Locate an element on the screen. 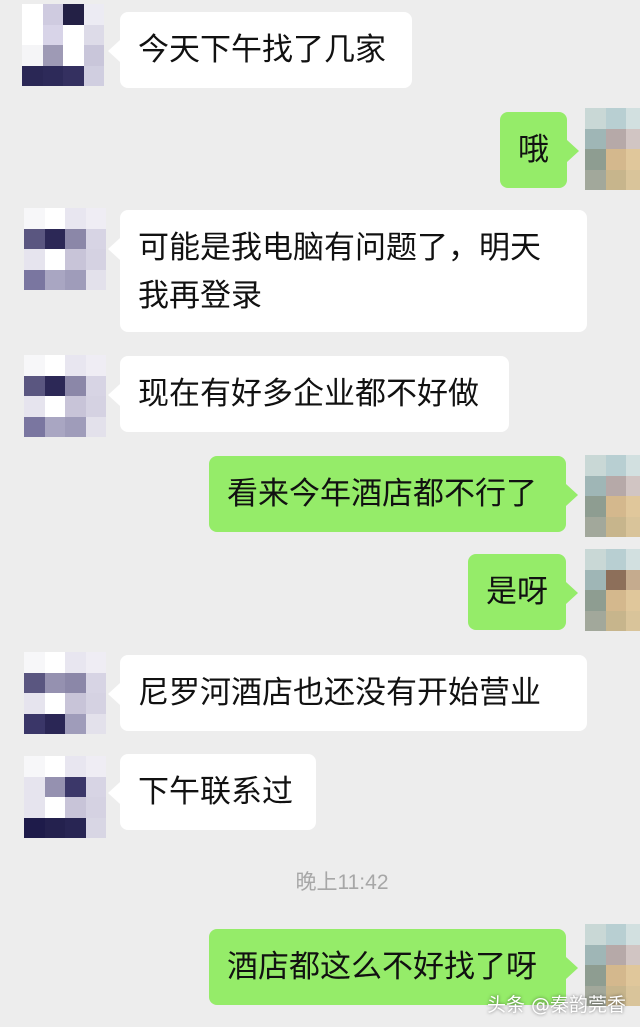 The width and height of the screenshot is (640, 1027). message-timestamp: 晚上11:42 is located at coordinates (342, 882).